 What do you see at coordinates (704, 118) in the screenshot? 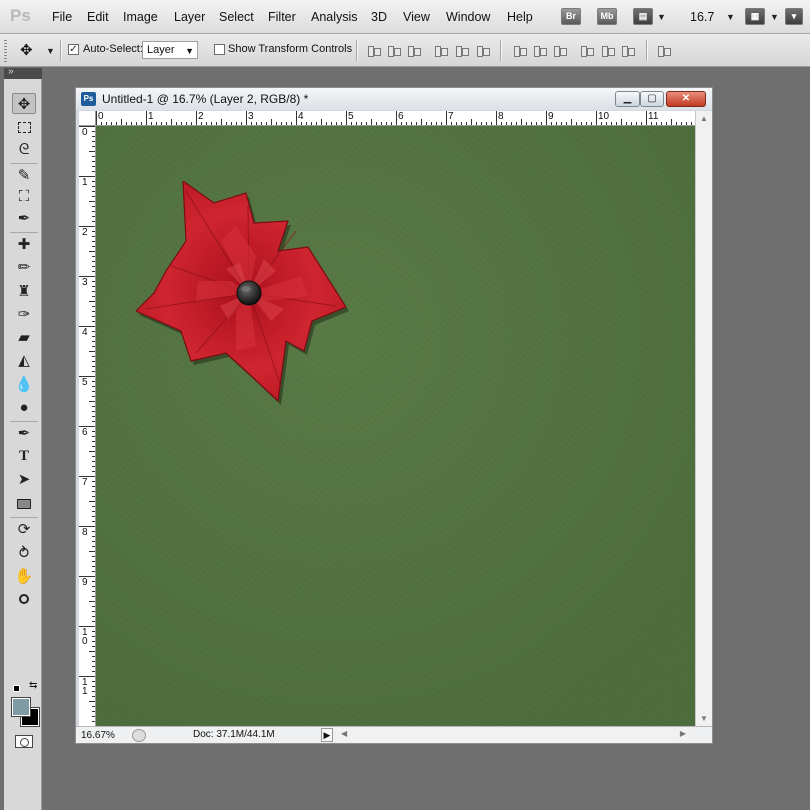
I see `scroll-up-icon: ▲` at bounding box center [704, 118].